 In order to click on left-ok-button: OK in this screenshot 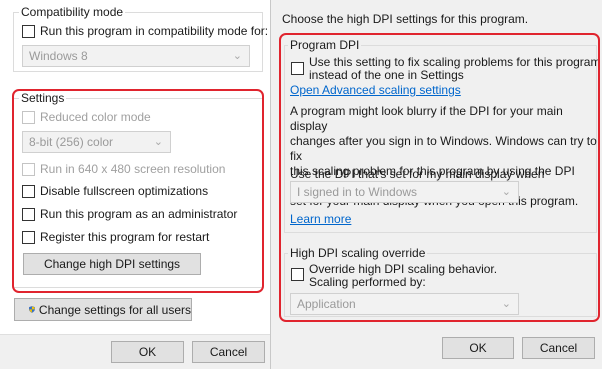, I will do `click(147, 352)`.